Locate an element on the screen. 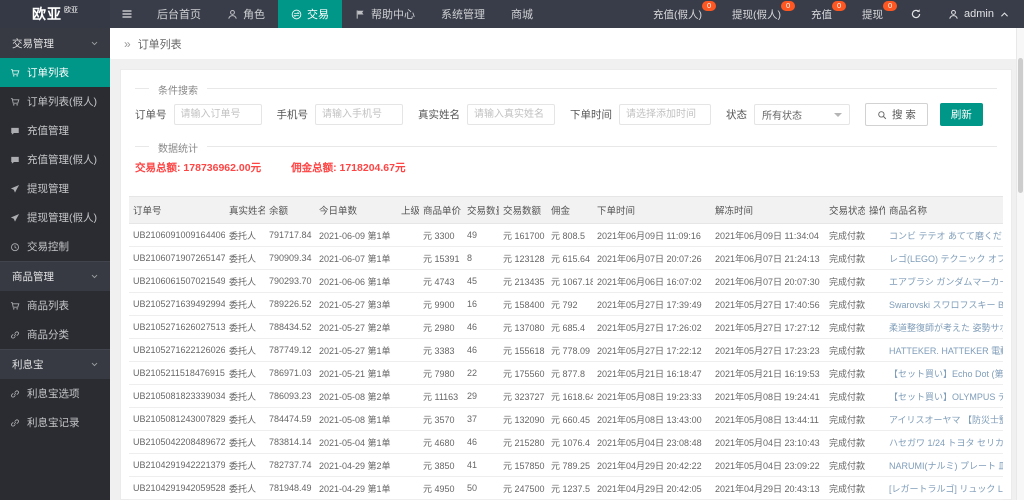  refresh-button: 刷新 is located at coordinates (961, 114).